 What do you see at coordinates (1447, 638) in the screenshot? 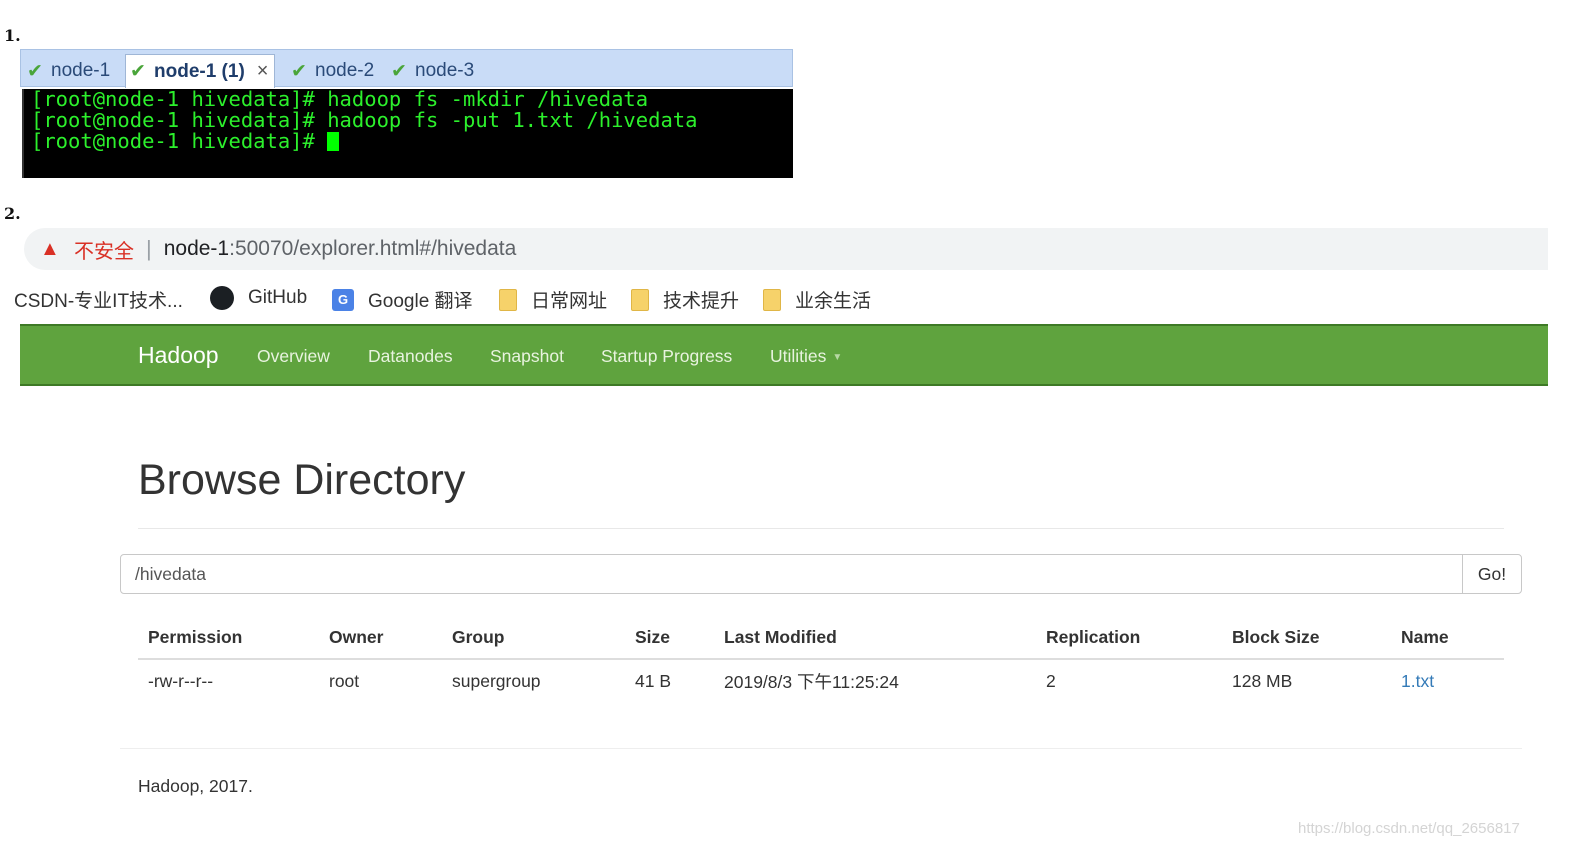
I see `column-name: Name` at bounding box center [1447, 638].